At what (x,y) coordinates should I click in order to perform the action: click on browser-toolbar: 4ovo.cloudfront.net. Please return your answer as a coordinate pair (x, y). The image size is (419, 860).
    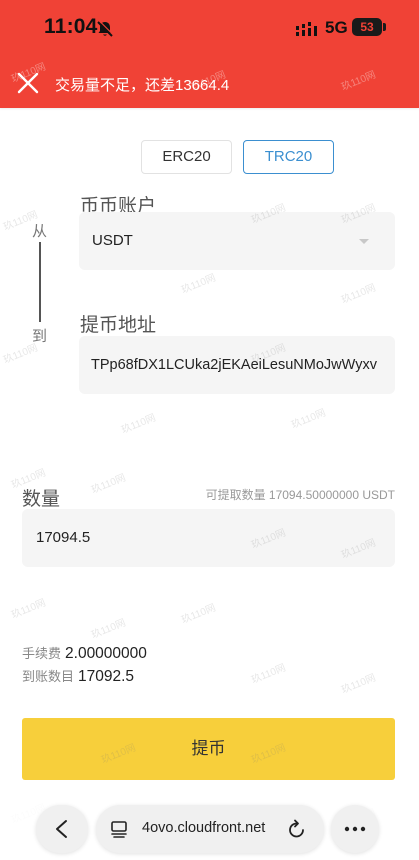
    Looking at the image, I should click on (209, 827).